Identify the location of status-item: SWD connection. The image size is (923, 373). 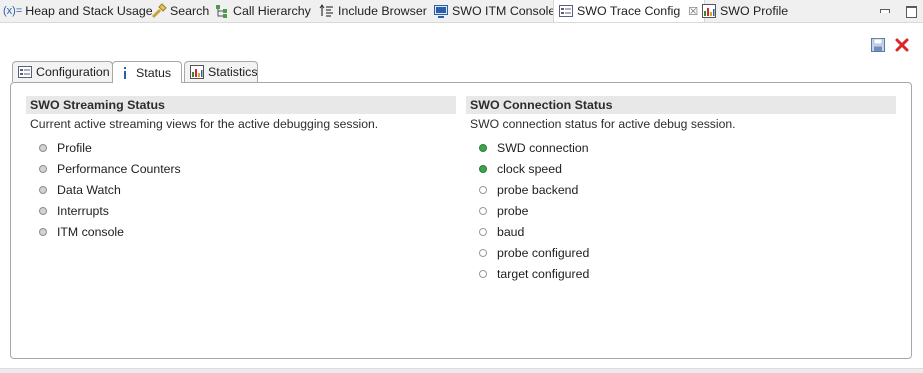
(681, 147).